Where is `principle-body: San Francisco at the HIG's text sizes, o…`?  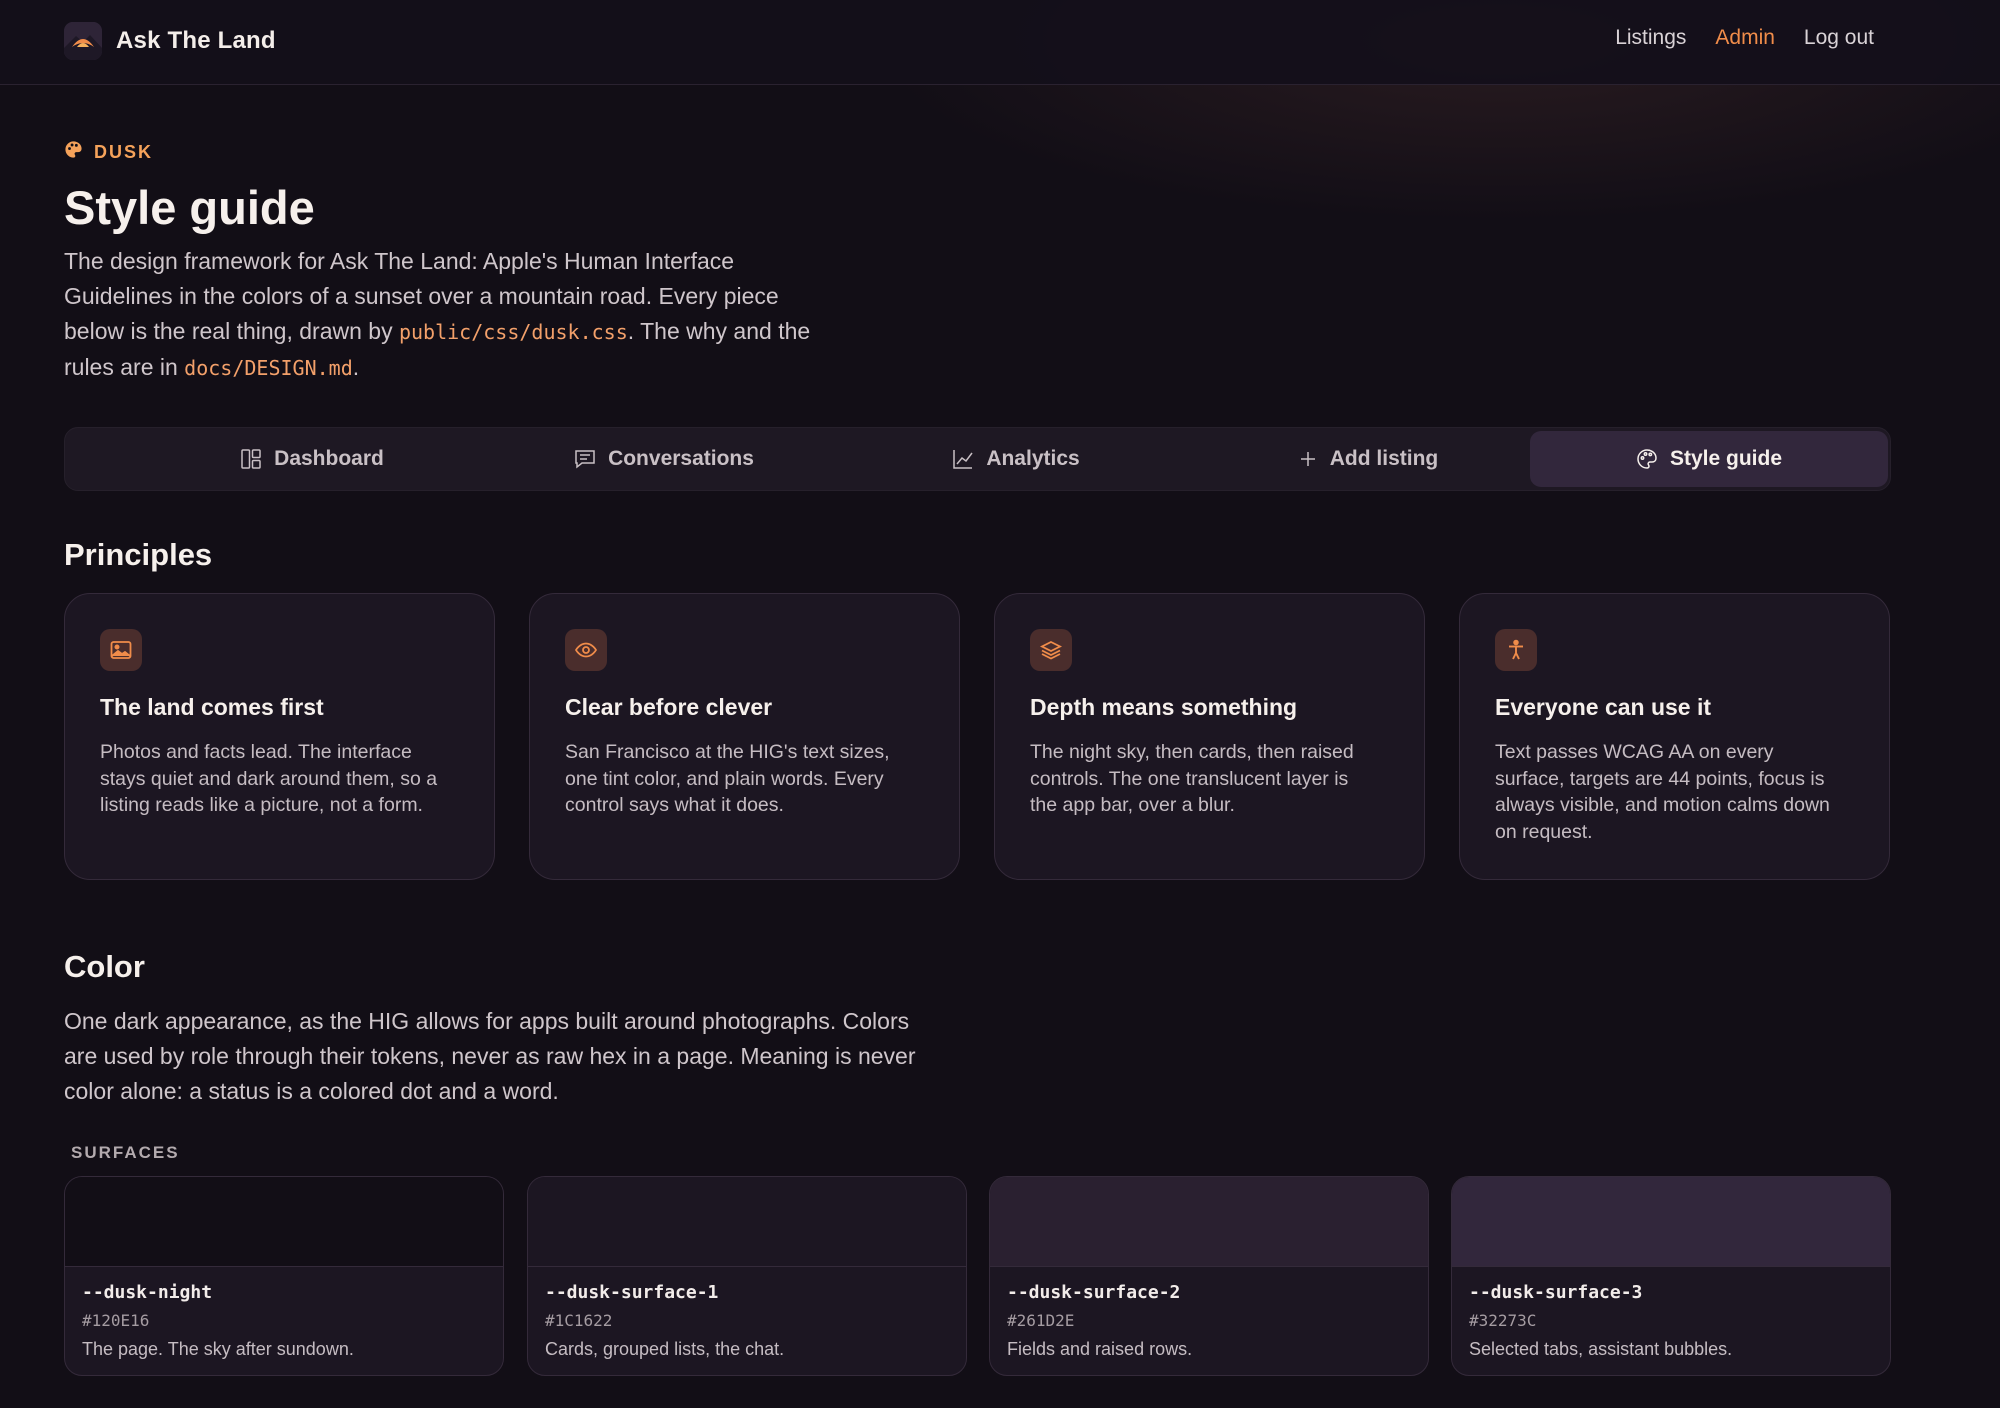 principle-body: San Francisco at the HIG's text sizes, o… is located at coordinates (727, 778).